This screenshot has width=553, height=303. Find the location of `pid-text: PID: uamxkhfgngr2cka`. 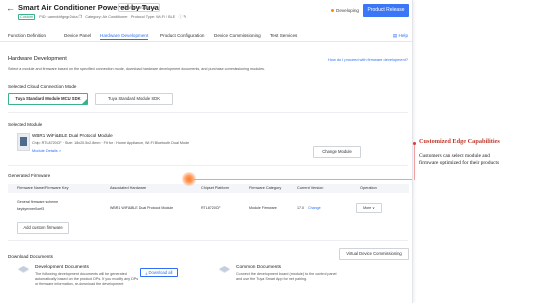

pid-text: PID: uamxkhfgngr2cka is located at coordinates (58, 17).